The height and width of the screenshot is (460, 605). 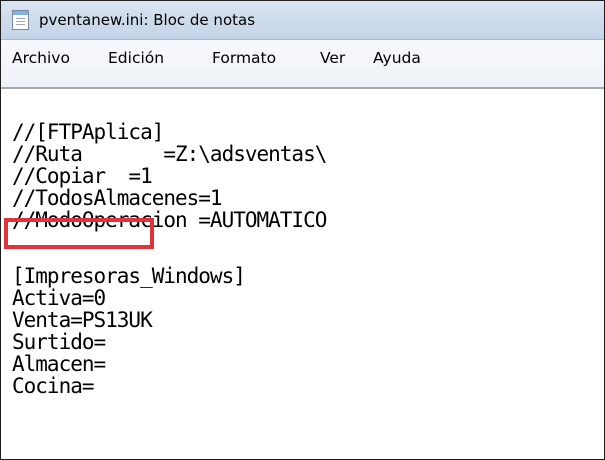 I want to click on menu-bar: Archivo Edición Formato Ver Ayuda, so click(x=302, y=64).